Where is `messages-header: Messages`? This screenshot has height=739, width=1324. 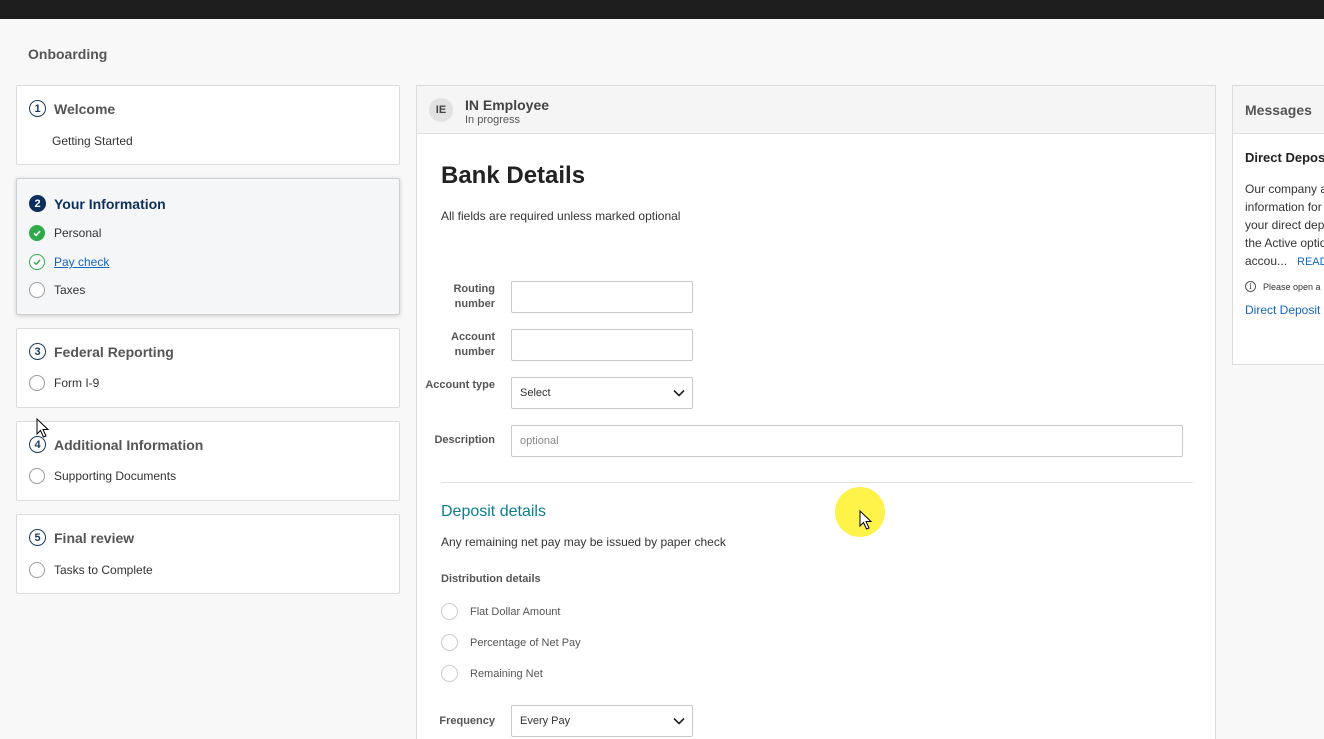 messages-header: Messages is located at coordinates (1278, 110).